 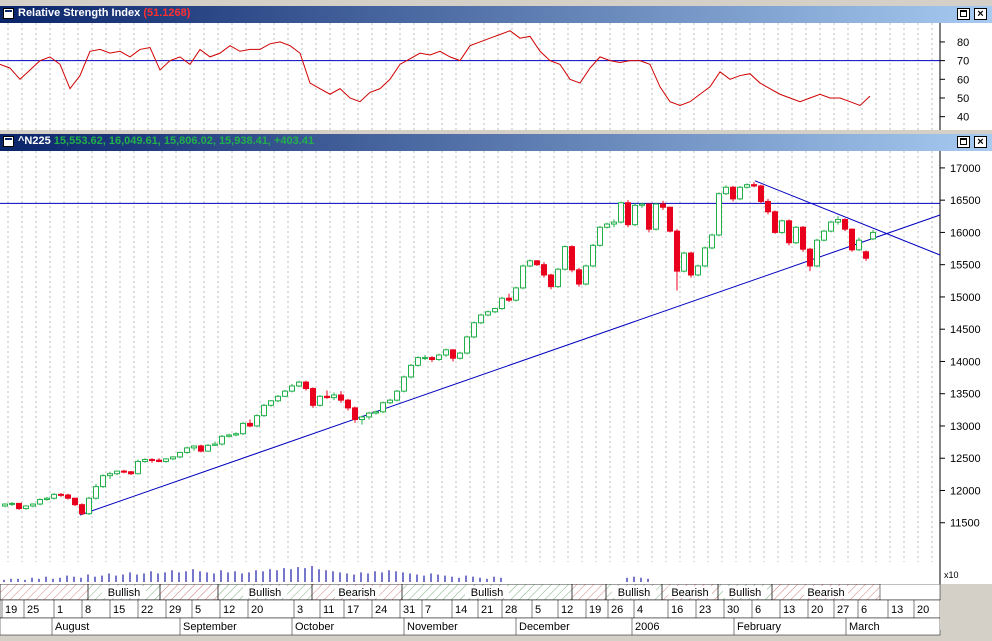 What do you see at coordinates (963, 43) in the screenshot?
I see `rsi-y-tick-label: 80` at bounding box center [963, 43].